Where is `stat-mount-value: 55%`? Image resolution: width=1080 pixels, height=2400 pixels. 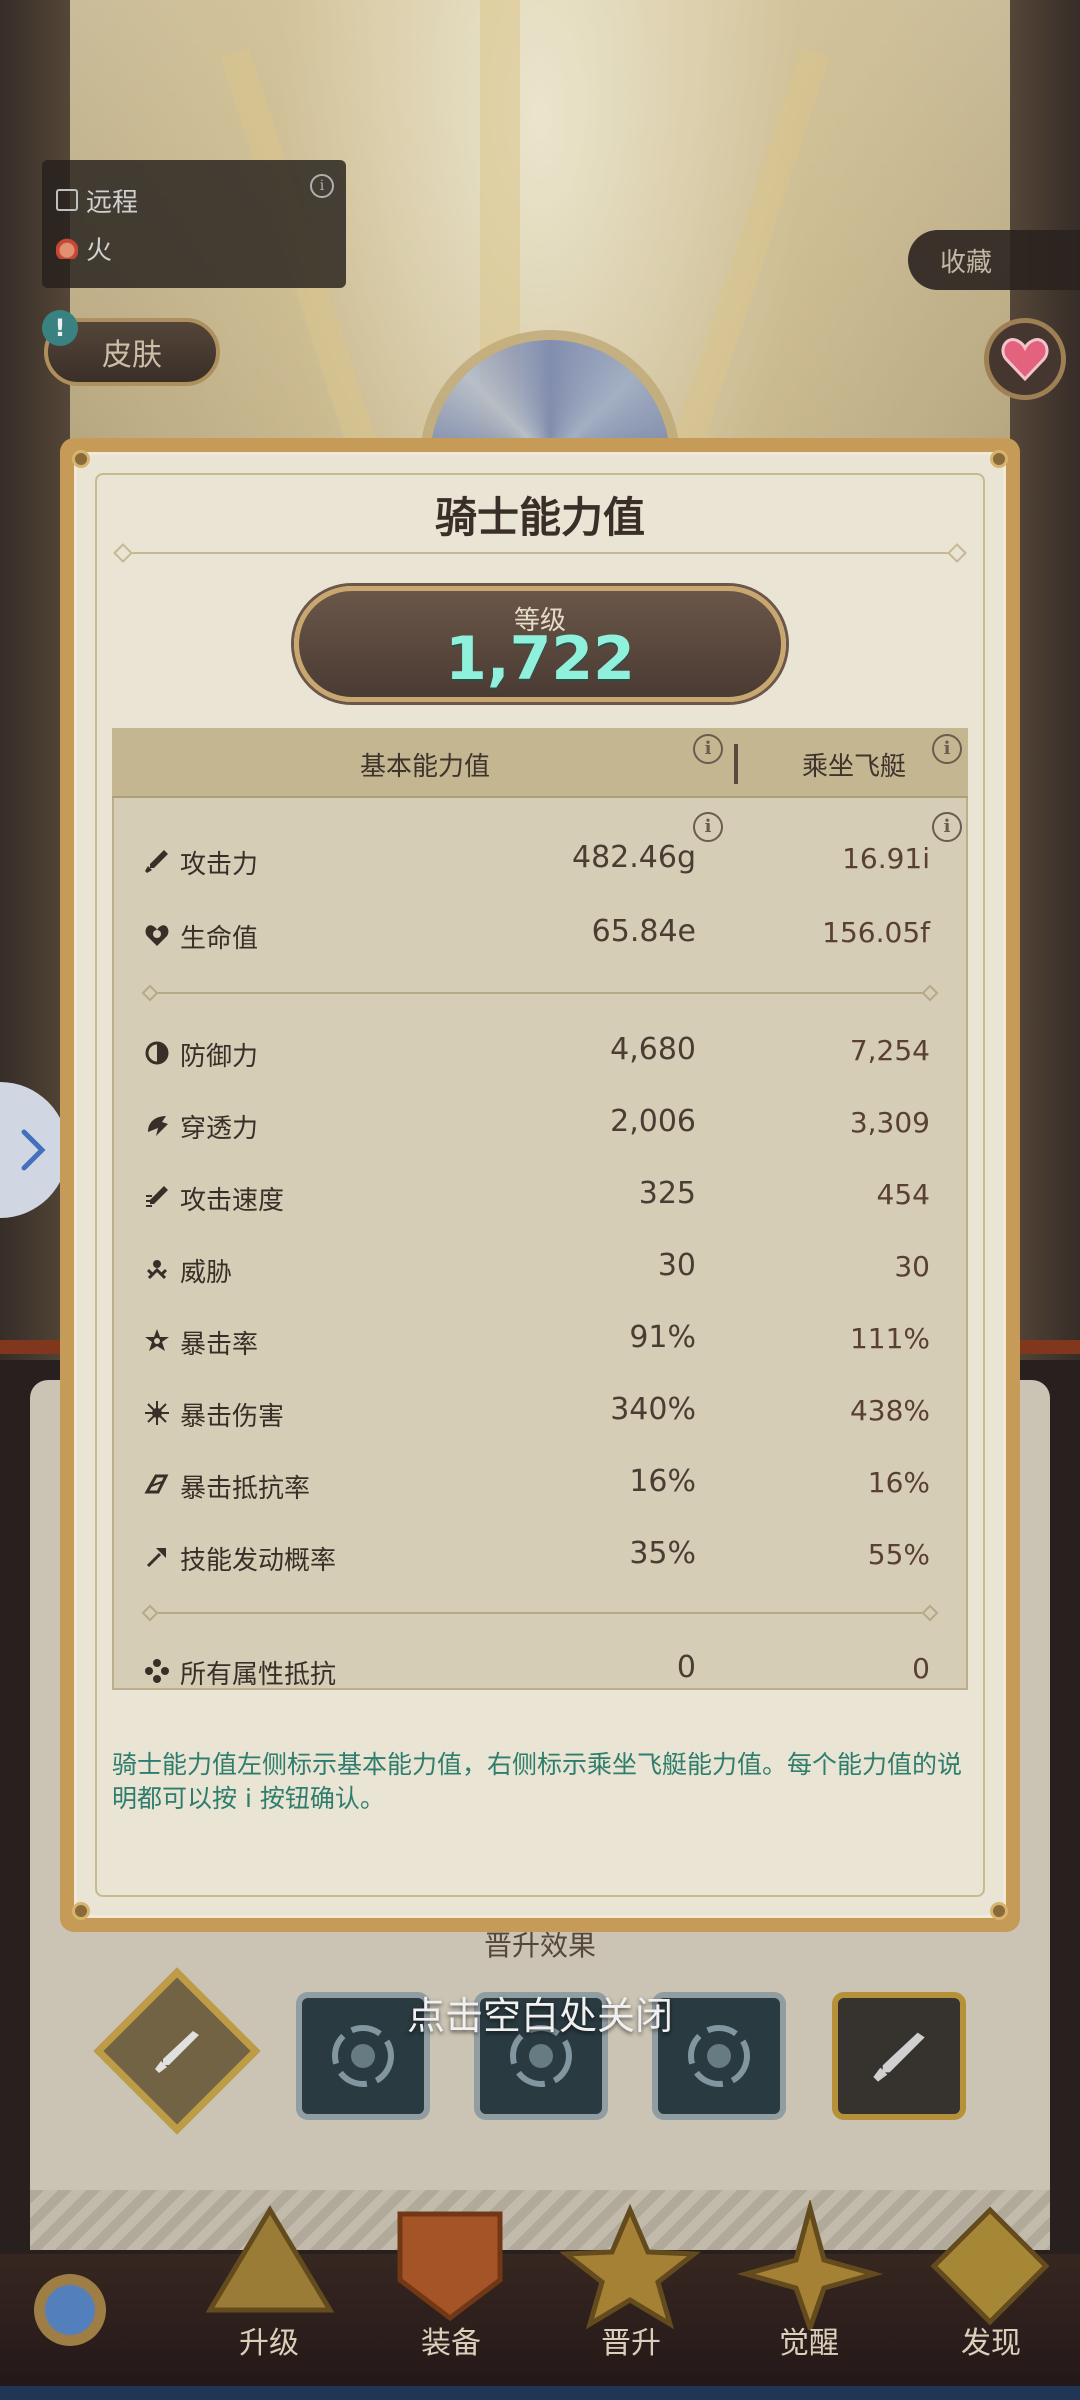 stat-mount-value: 55% is located at coordinates (898, 1554).